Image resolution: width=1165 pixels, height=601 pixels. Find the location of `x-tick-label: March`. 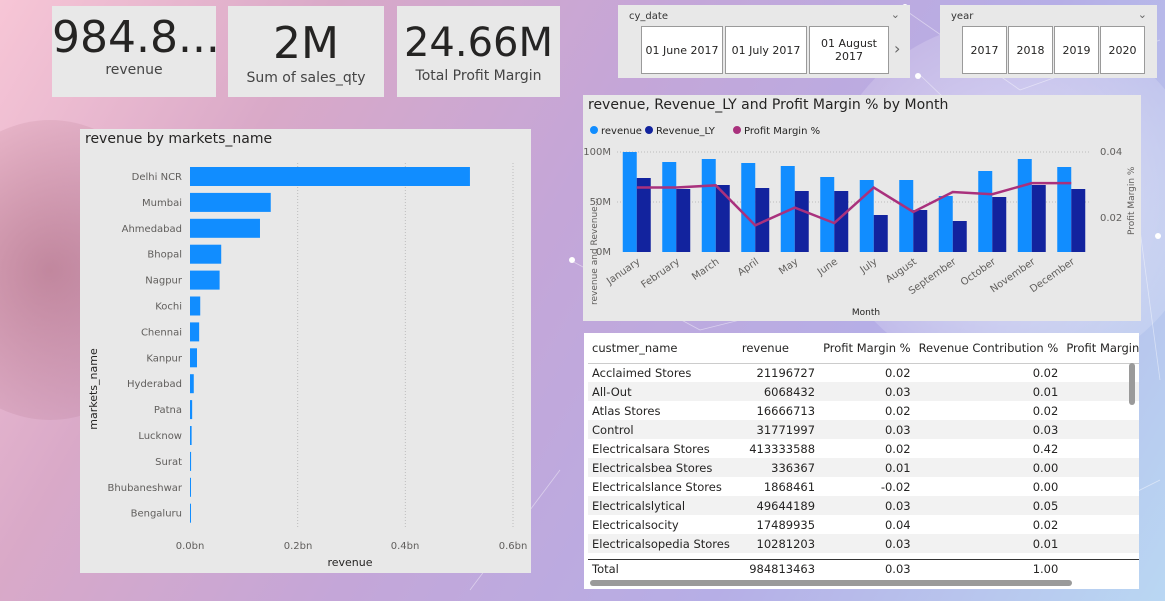

x-tick-label: March is located at coordinates (705, 269).